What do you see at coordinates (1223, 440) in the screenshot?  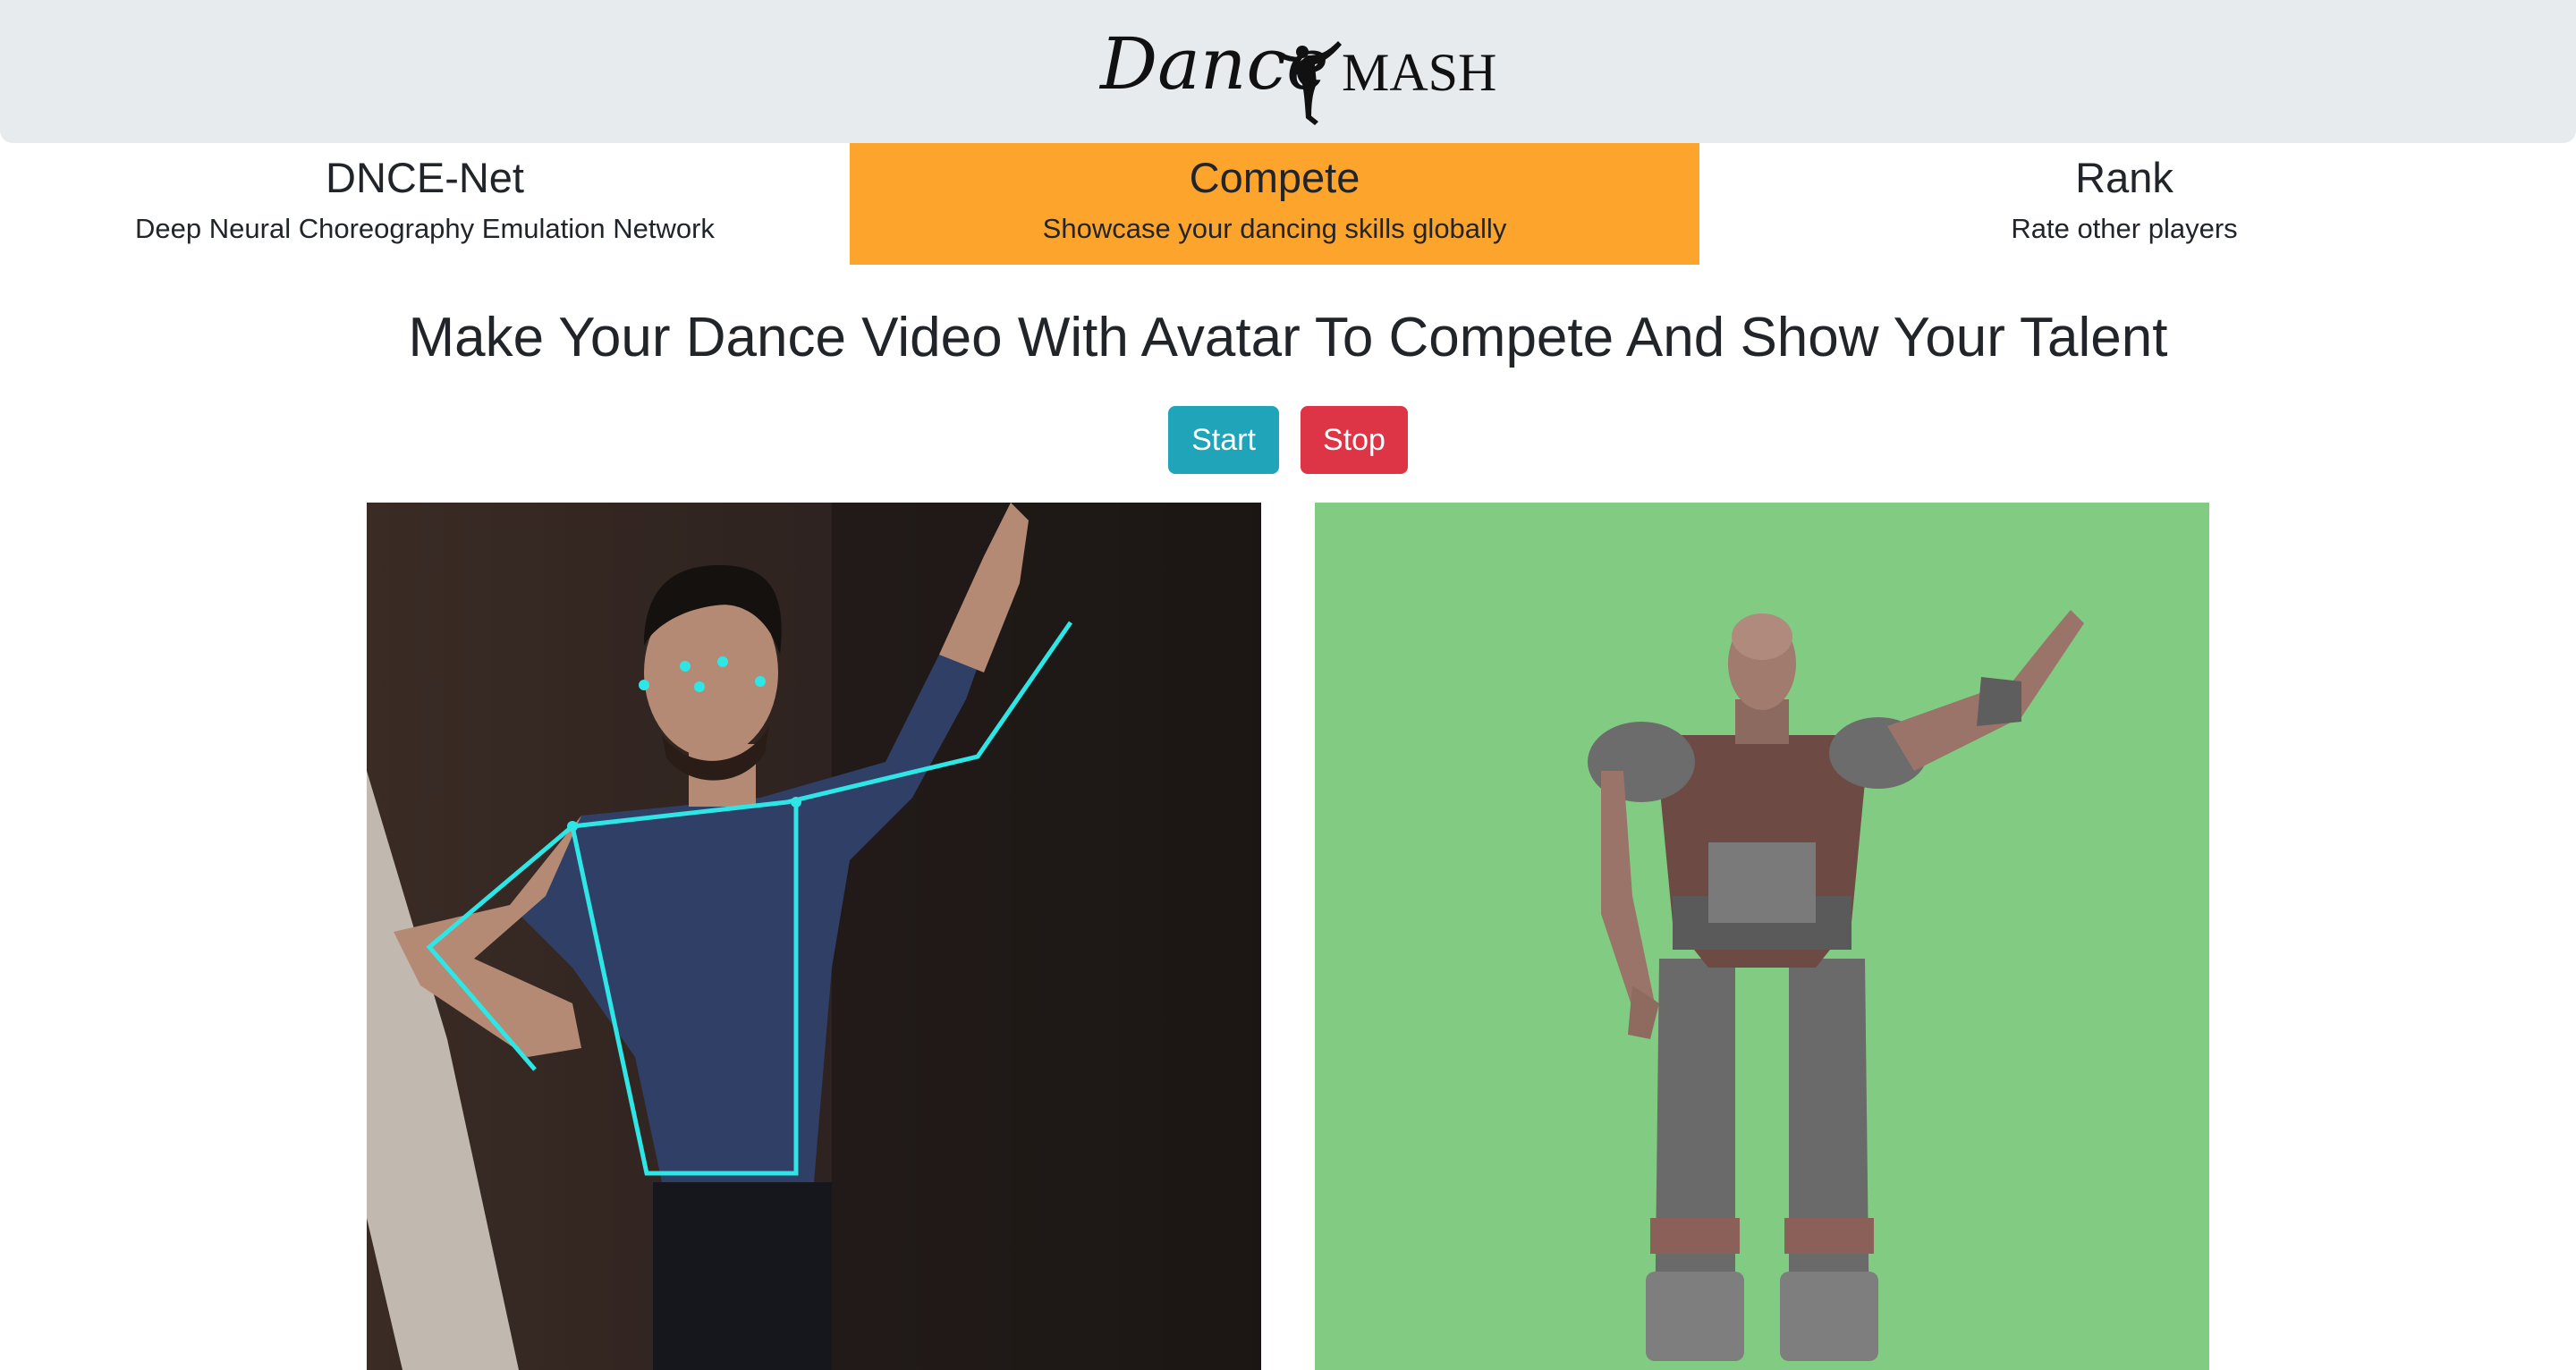 I see `start-button: Start` at bounding box center [1223, 440].